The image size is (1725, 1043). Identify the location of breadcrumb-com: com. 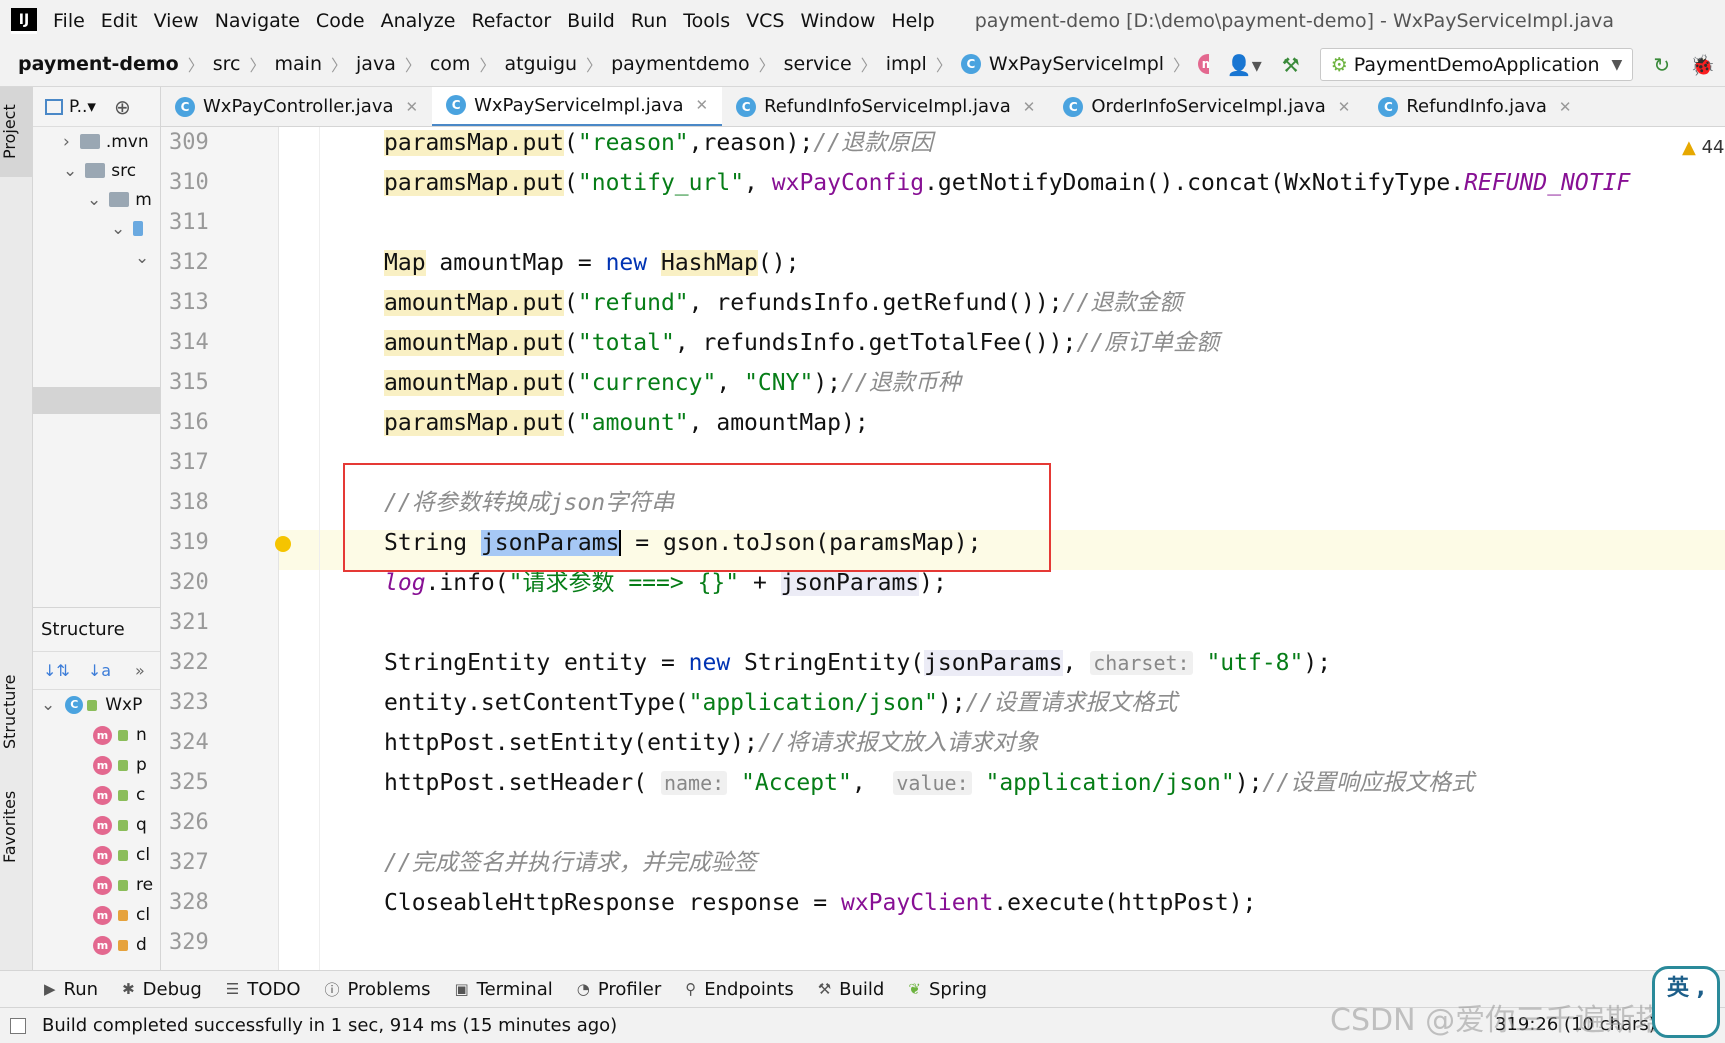
(450, 64).